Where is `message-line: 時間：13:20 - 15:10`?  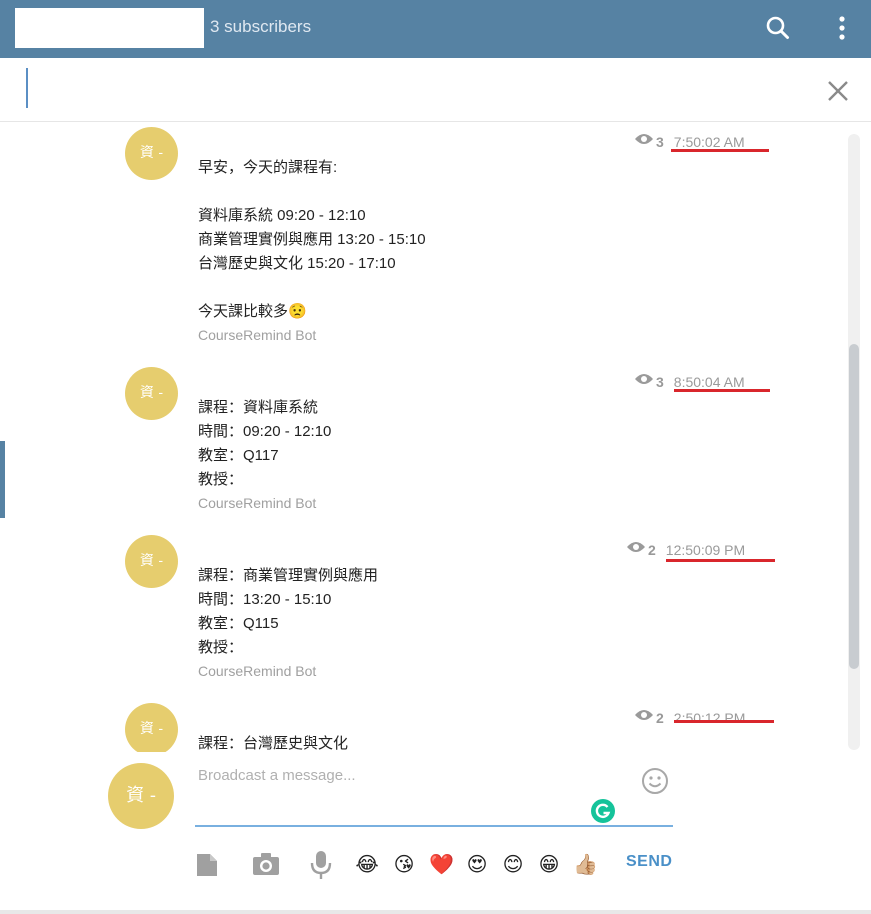 message-line: 時間：13:20 - 15:10 is located at coordinates (265, 599).